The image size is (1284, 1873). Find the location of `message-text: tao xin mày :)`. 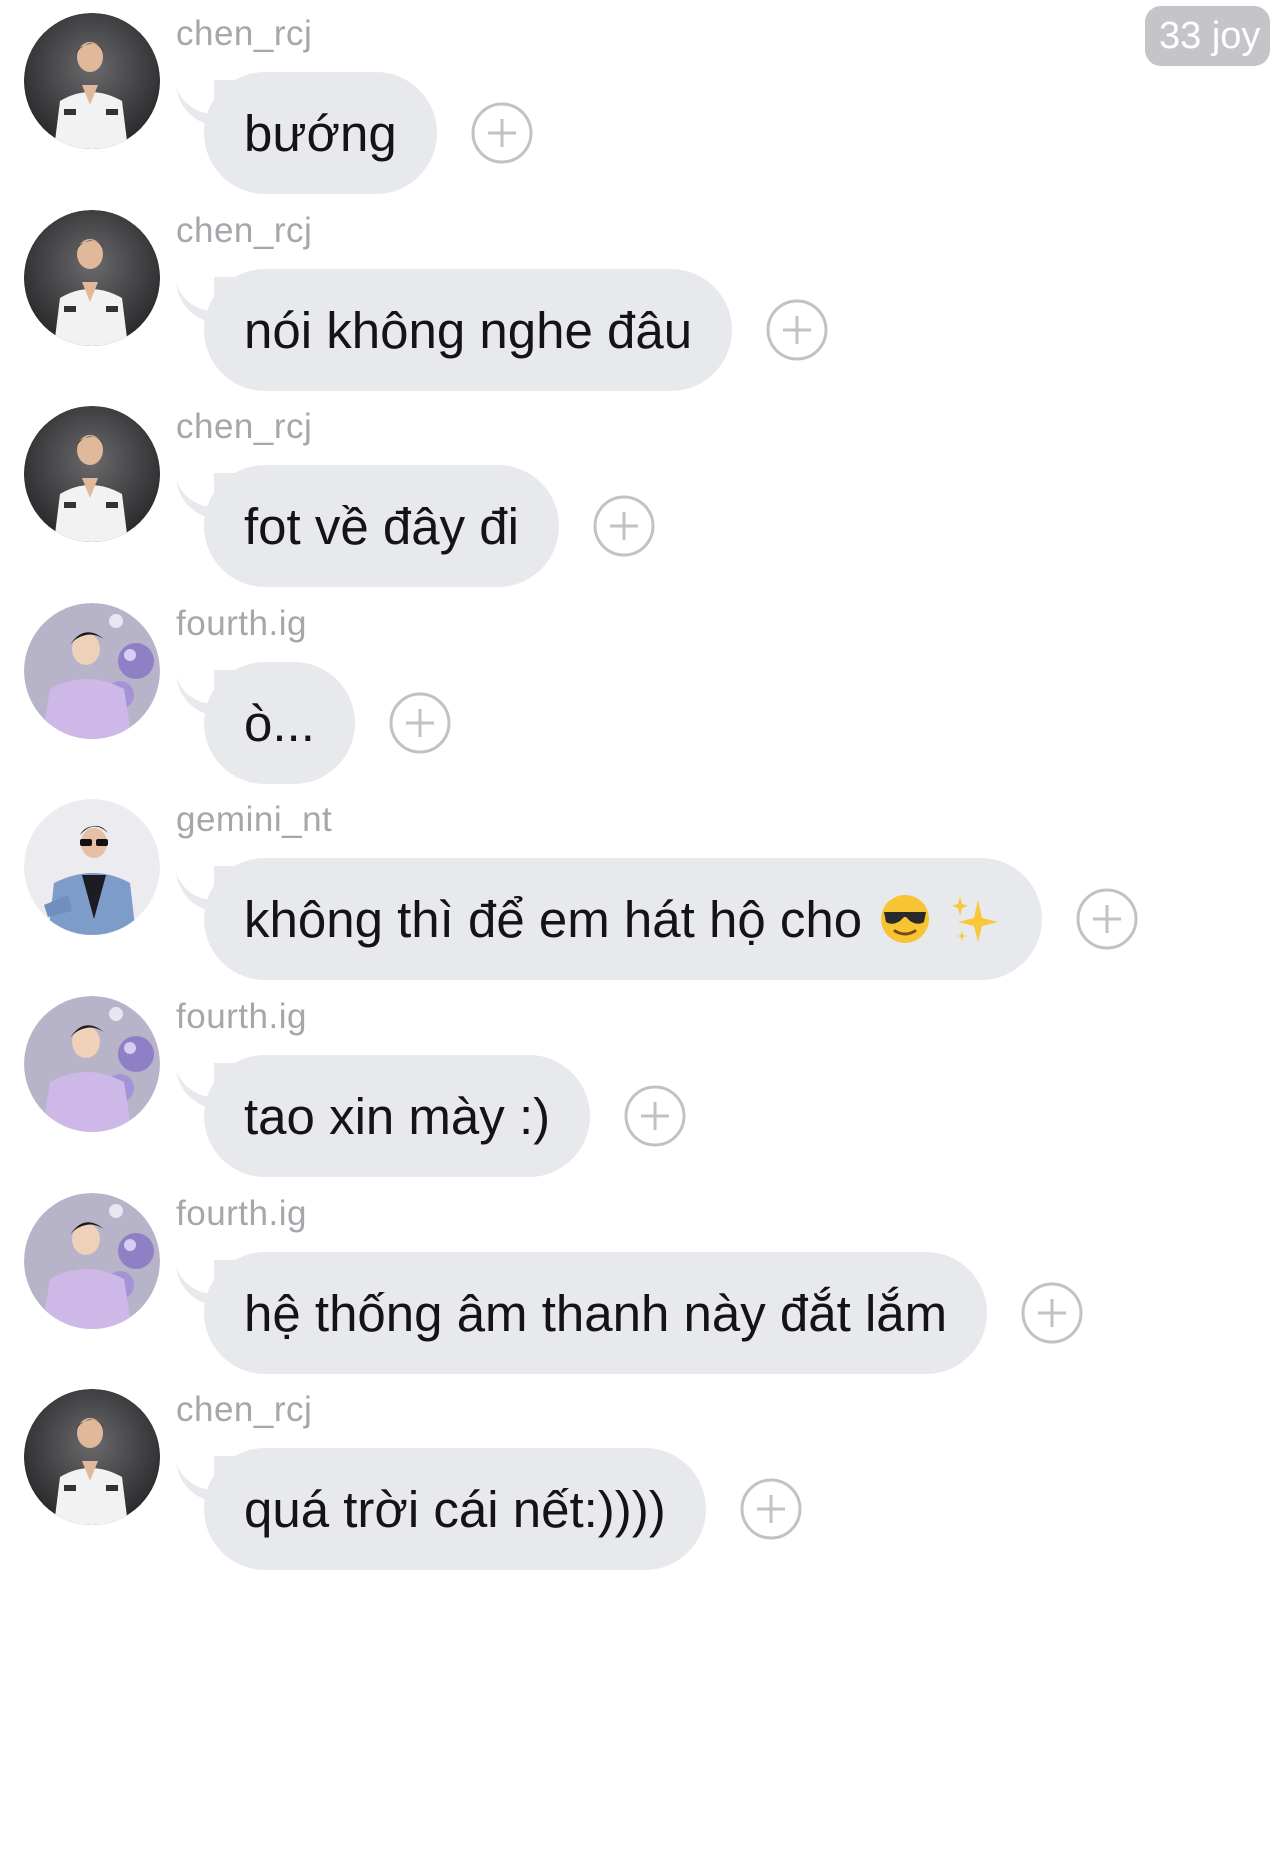

message-text: tao xin mày :) is located at coordinates (397, 1116).